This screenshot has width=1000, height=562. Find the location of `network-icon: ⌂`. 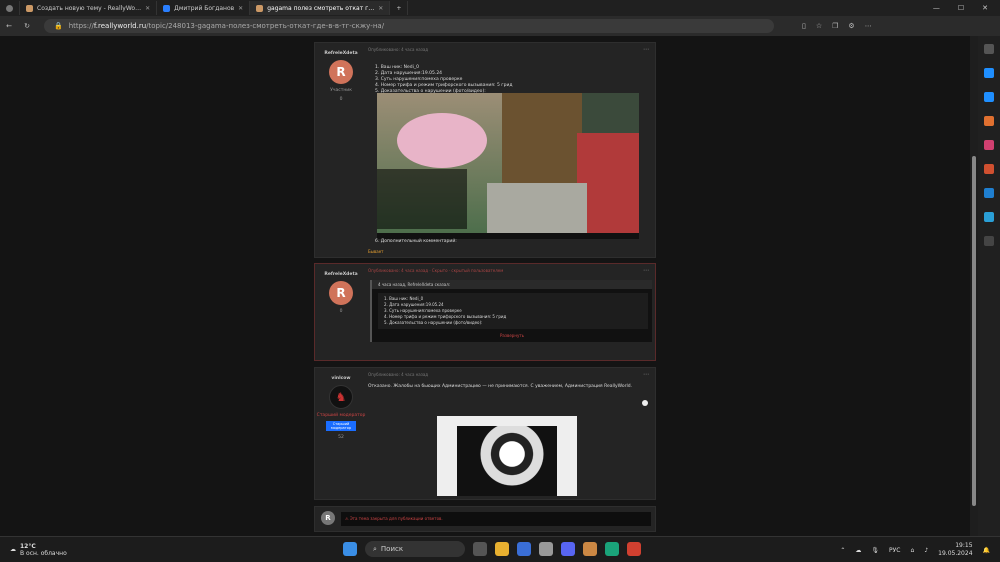

network-icon: ⌂ is located at coordinates (913, 550).